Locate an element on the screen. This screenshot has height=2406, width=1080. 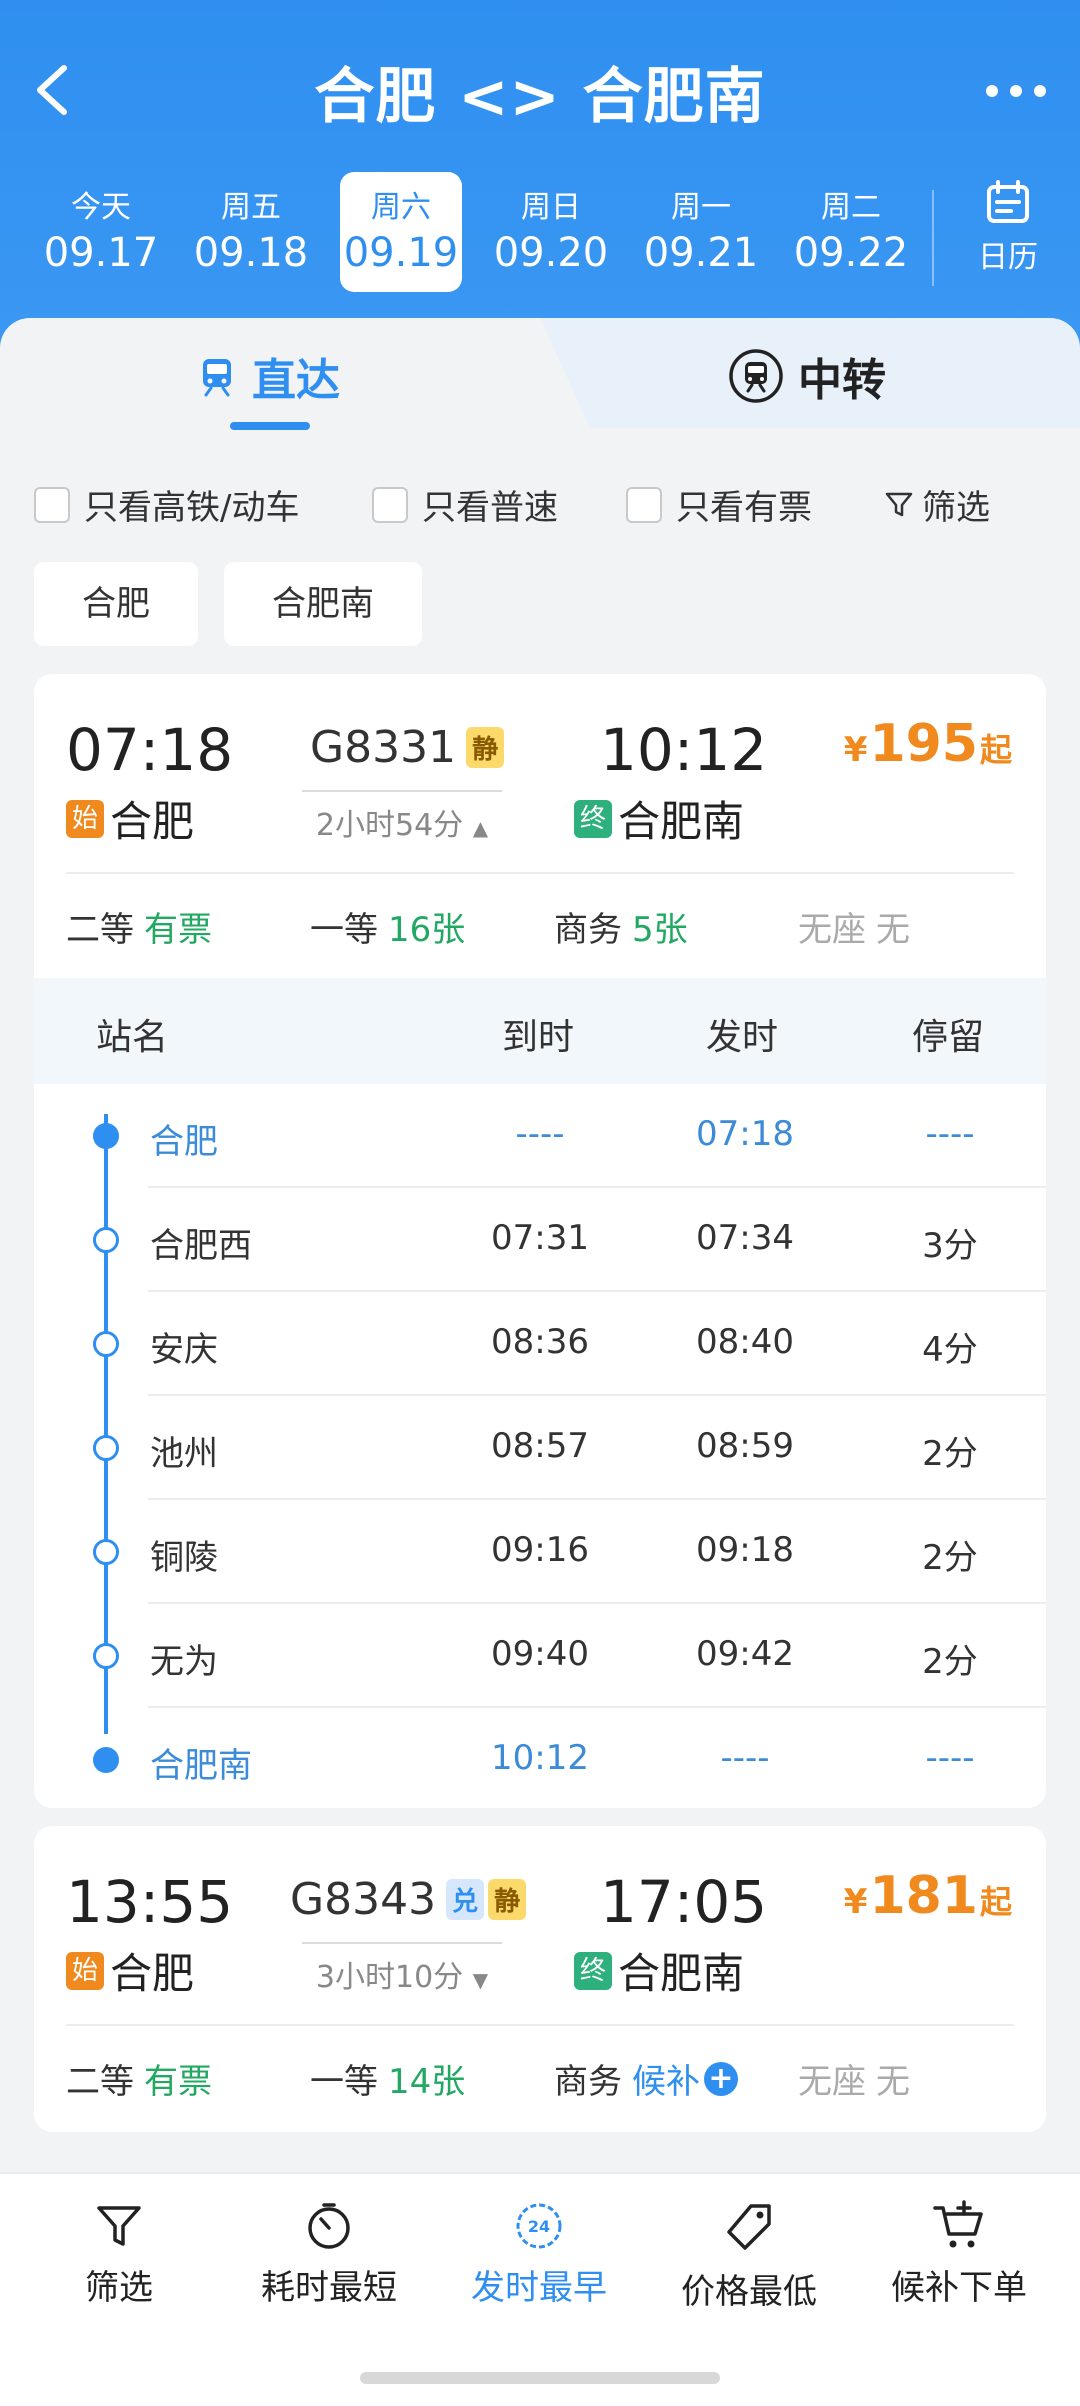
price-suffix: 起 is located at coordinates (995, 1902).